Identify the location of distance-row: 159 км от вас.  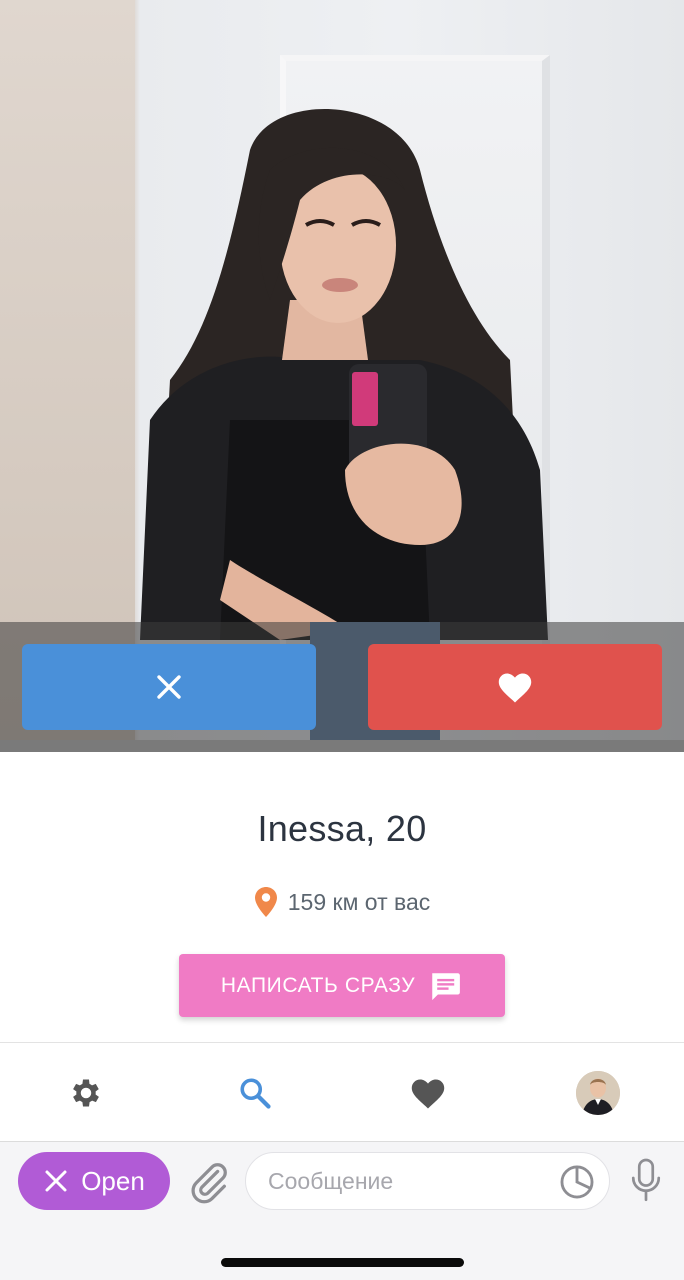
(342, 902).